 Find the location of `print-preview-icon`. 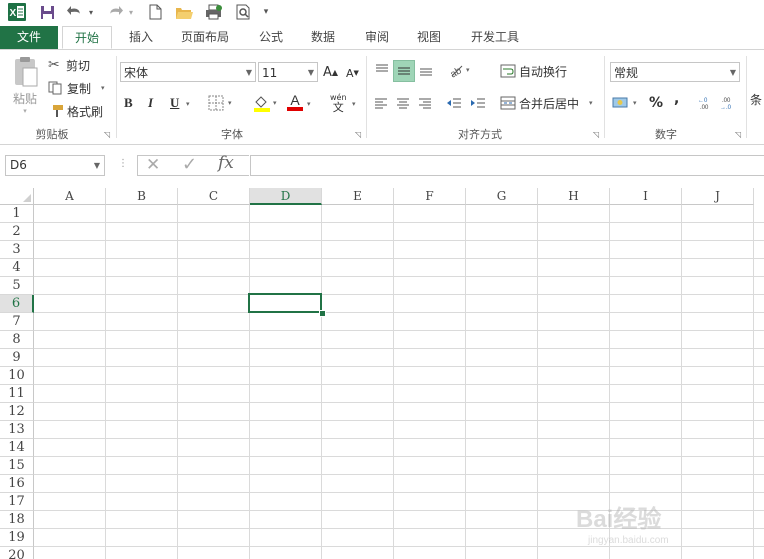

print-preview-icon is located at coordinates (244, 12).